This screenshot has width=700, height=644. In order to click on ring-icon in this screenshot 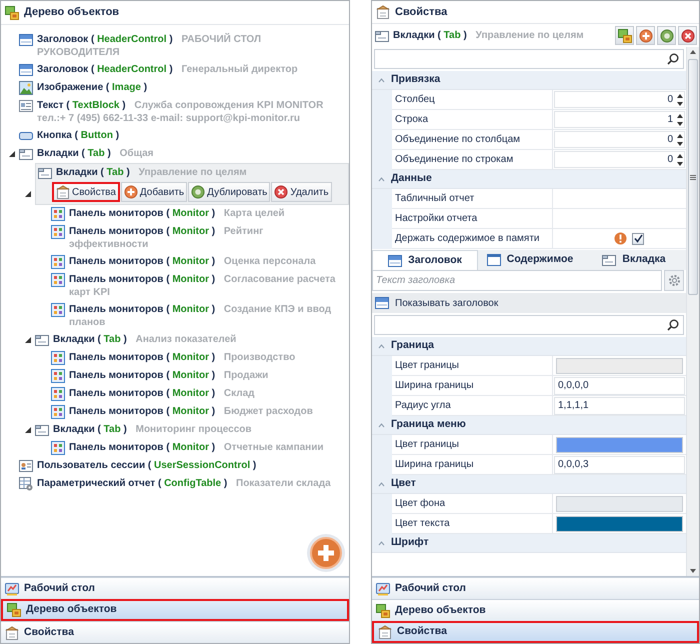, I will do `click(667, 35)`.